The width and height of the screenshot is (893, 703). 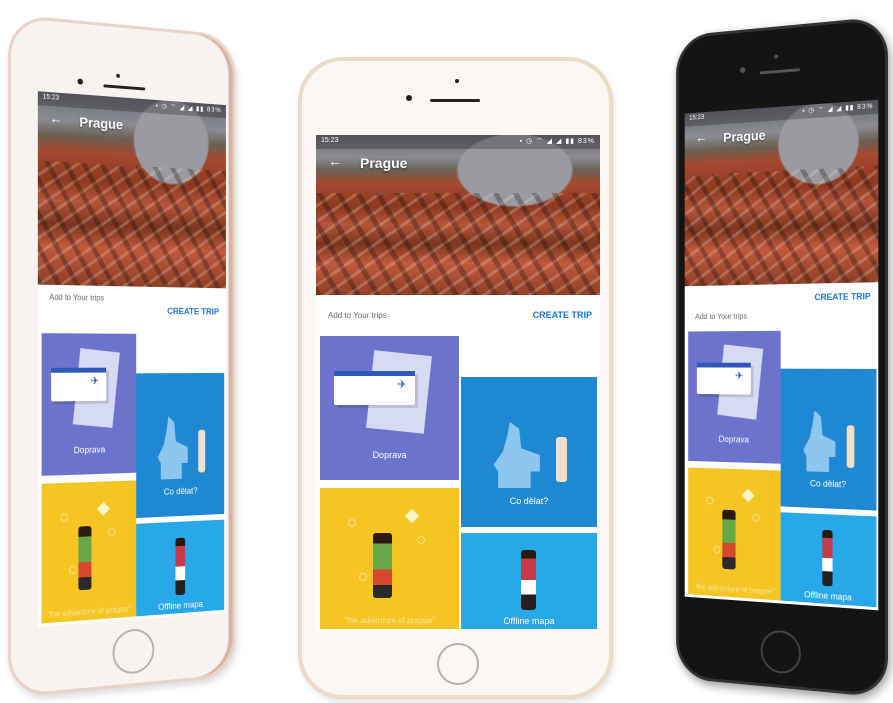 I want to click on app-bar: ← Prague, so click(x=458, y=164).